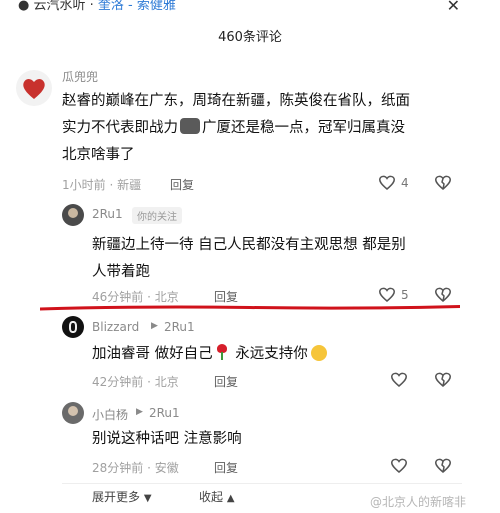  Describe the element at coordinates (110, 414) in the screenshot. I see `comment-username: 小白杨` at that location.